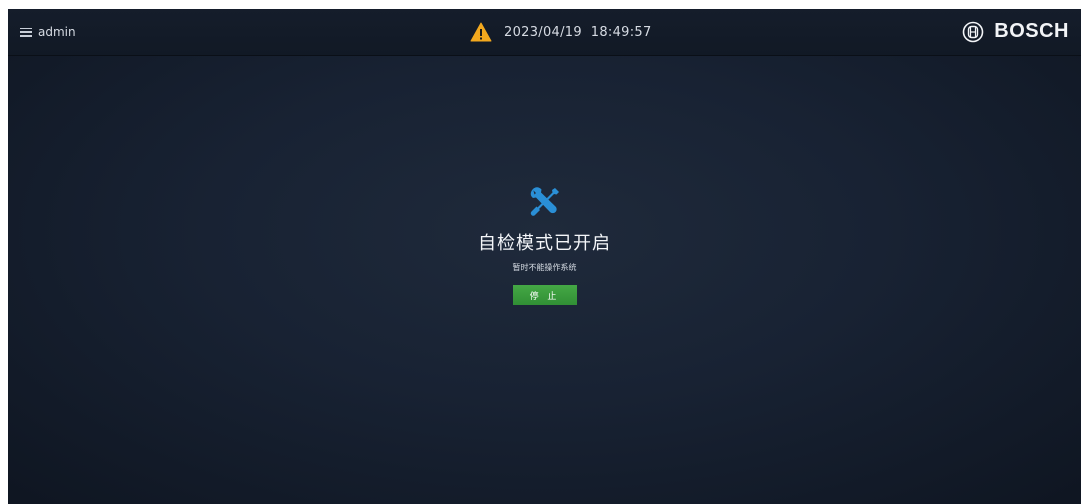 The height and width of the screenshot is (504, 1088). I want to click on hamburger-icon, so click(26, 32).